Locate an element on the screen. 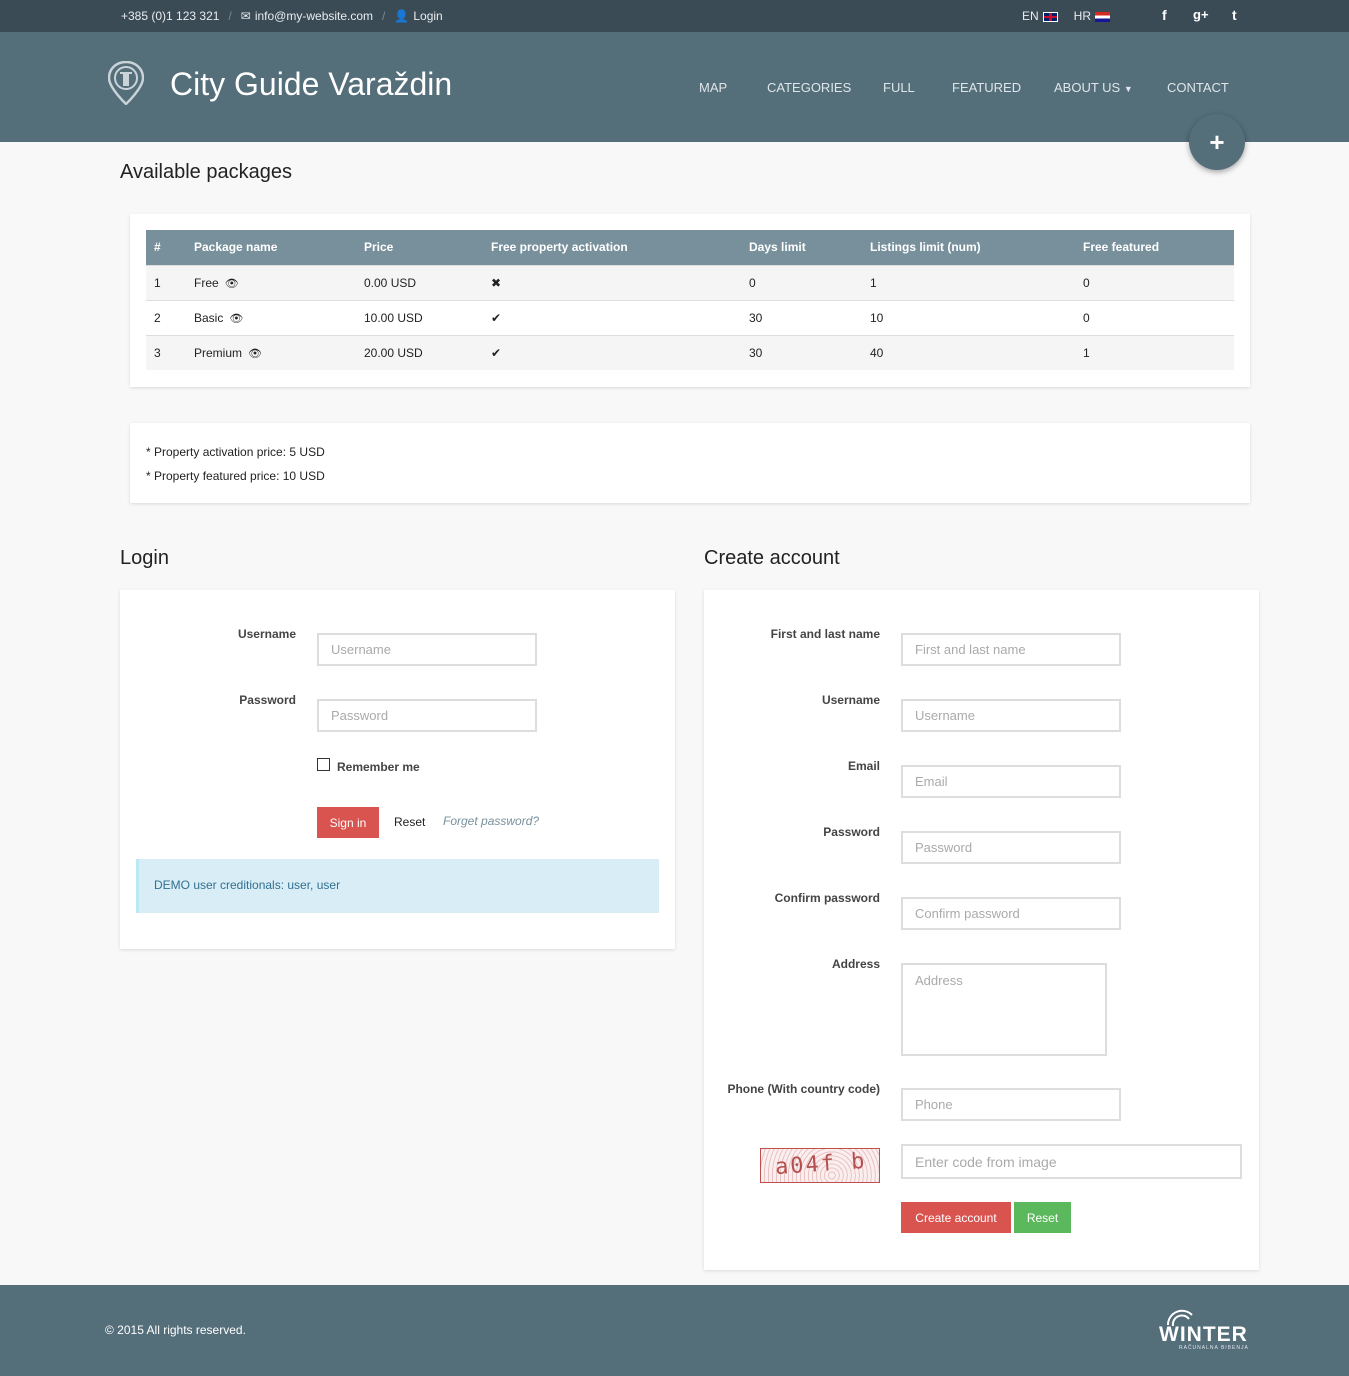 Image resolution: width=1349 pixels, height=1376 pixels. username-label: Username is located at coordinates (266, 634).